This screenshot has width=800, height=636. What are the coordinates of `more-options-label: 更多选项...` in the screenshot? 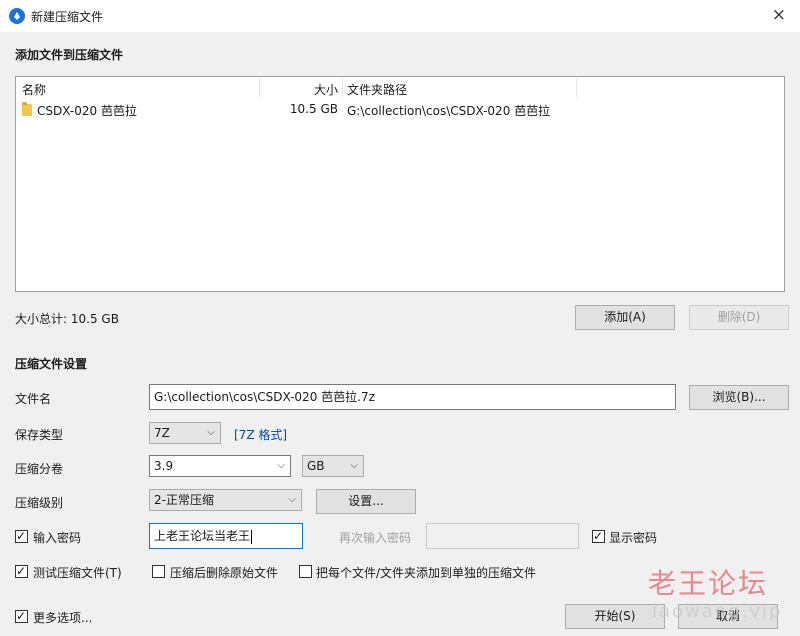 It's located at (63, 618).